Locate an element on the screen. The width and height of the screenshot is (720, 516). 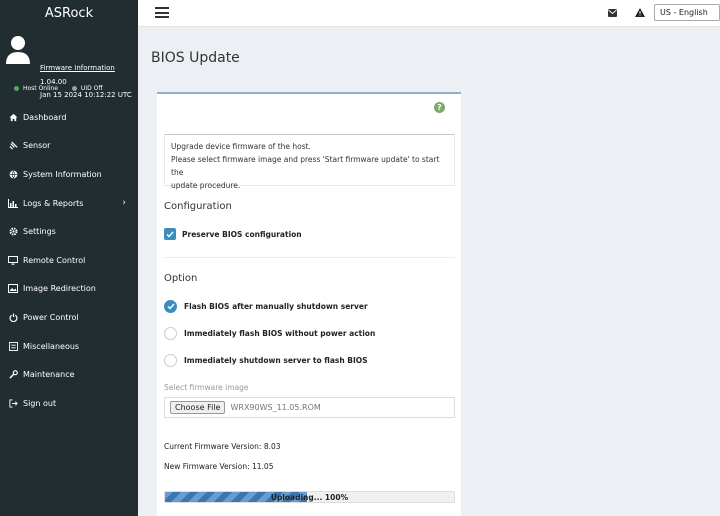
home-icon is located at coordinates (13, 117).